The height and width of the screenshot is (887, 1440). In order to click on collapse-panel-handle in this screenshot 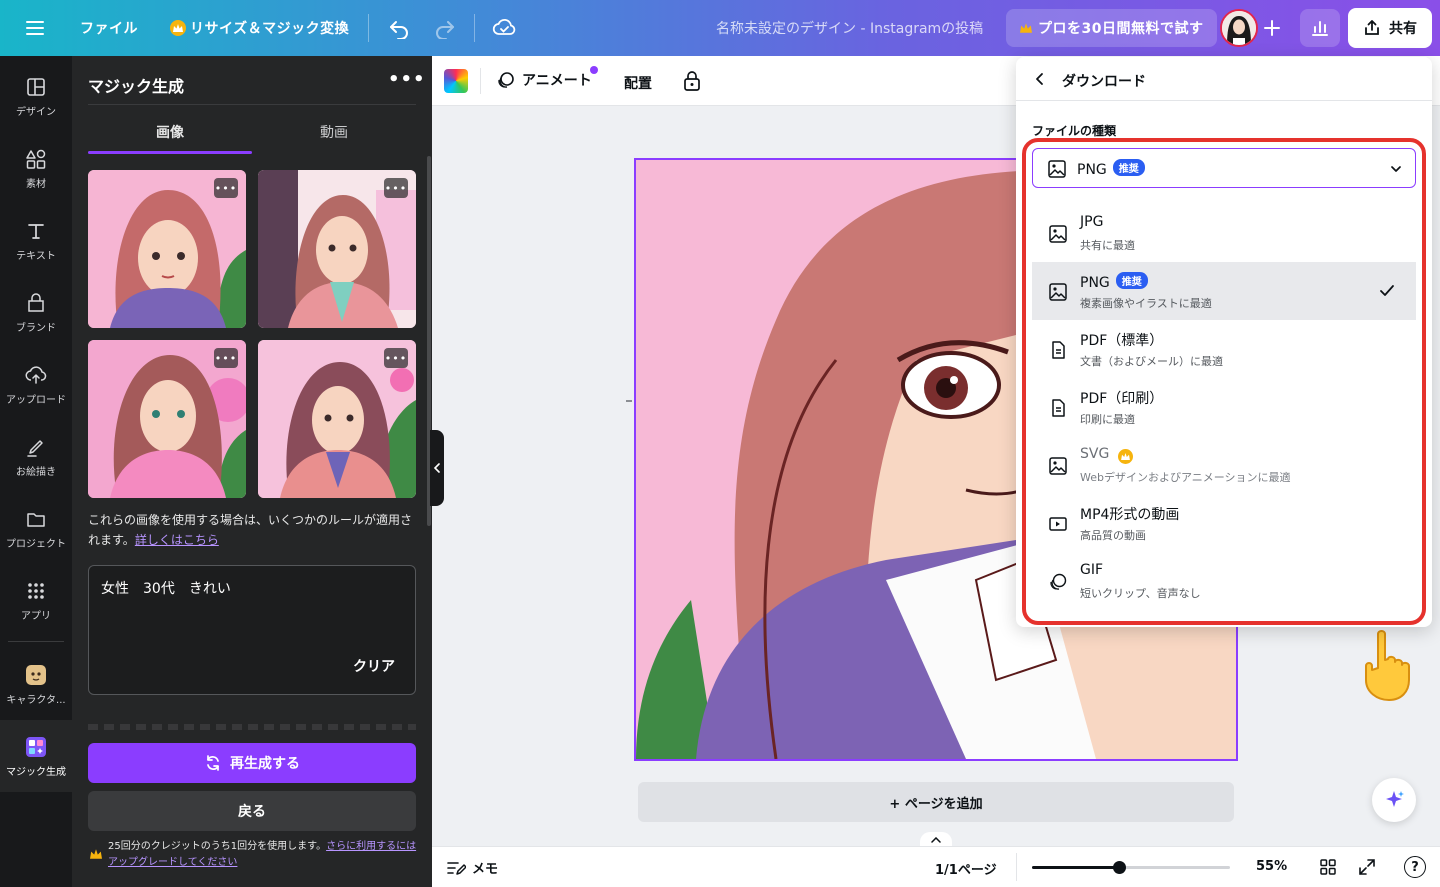, I will do `click(437, 468)`.